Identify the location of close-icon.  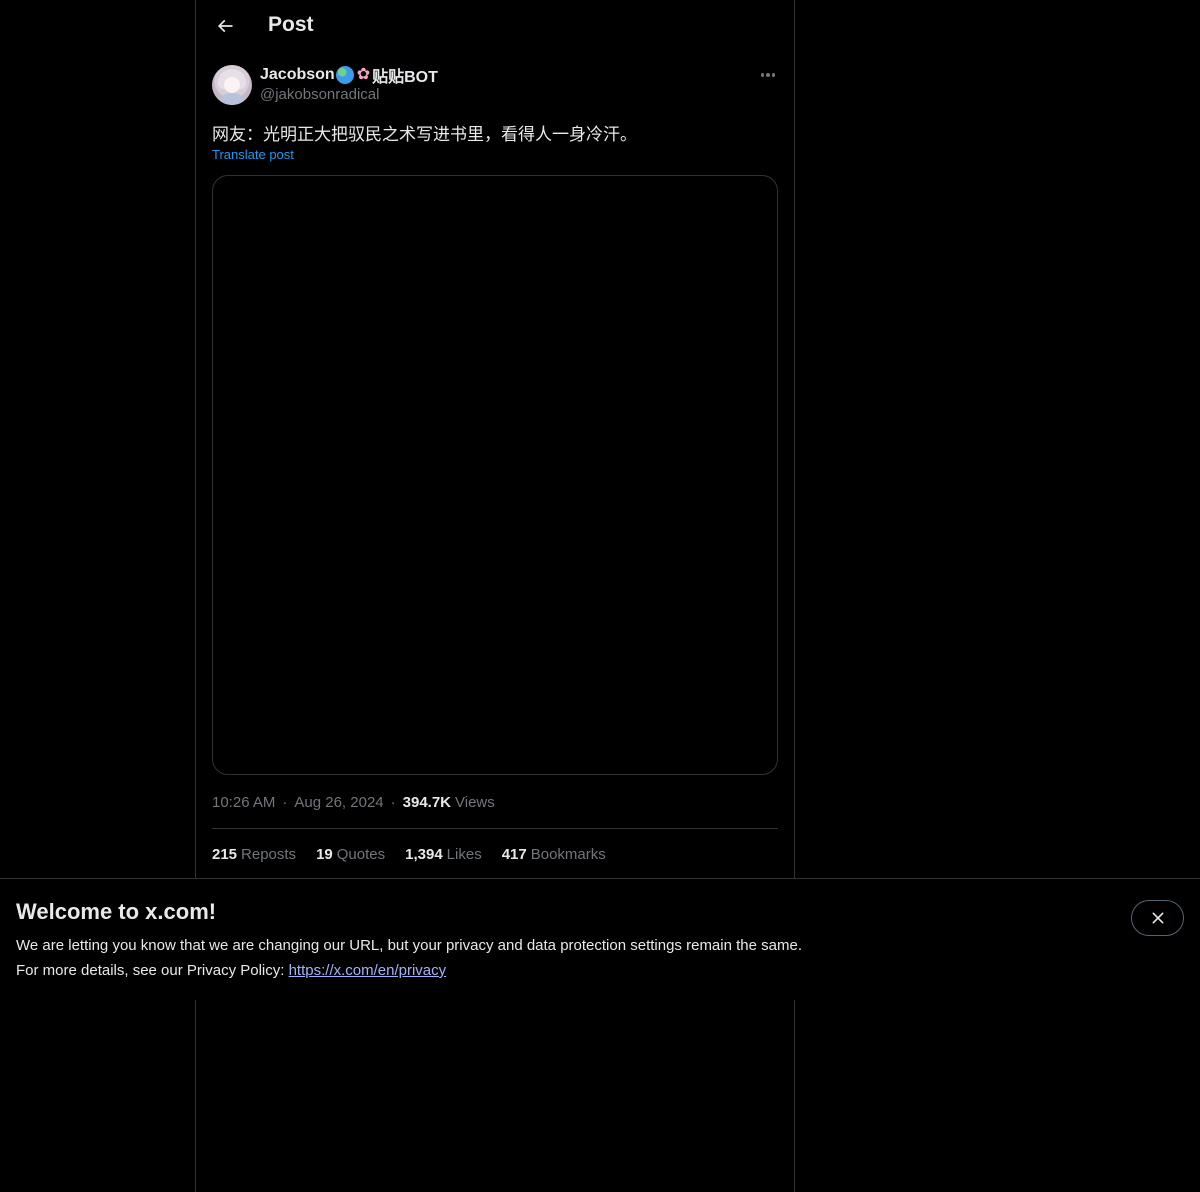
(1157, 918).